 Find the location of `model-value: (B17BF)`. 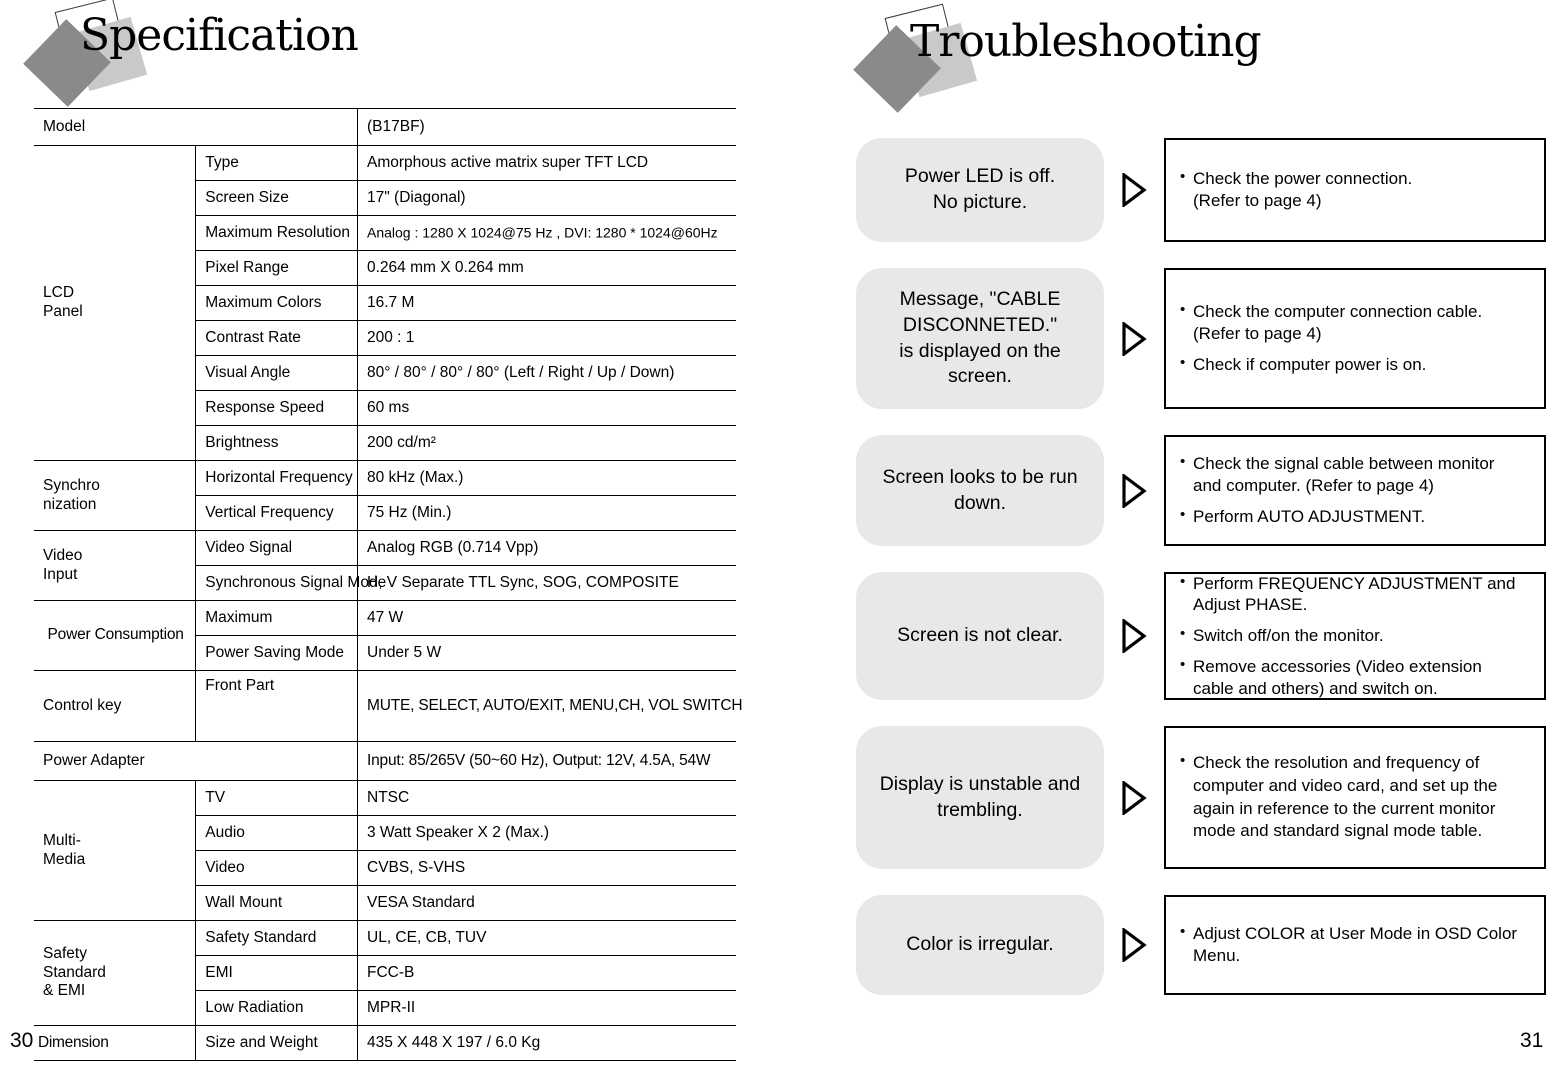

model-value: (B17BF) is located at coordinates (546, 127).